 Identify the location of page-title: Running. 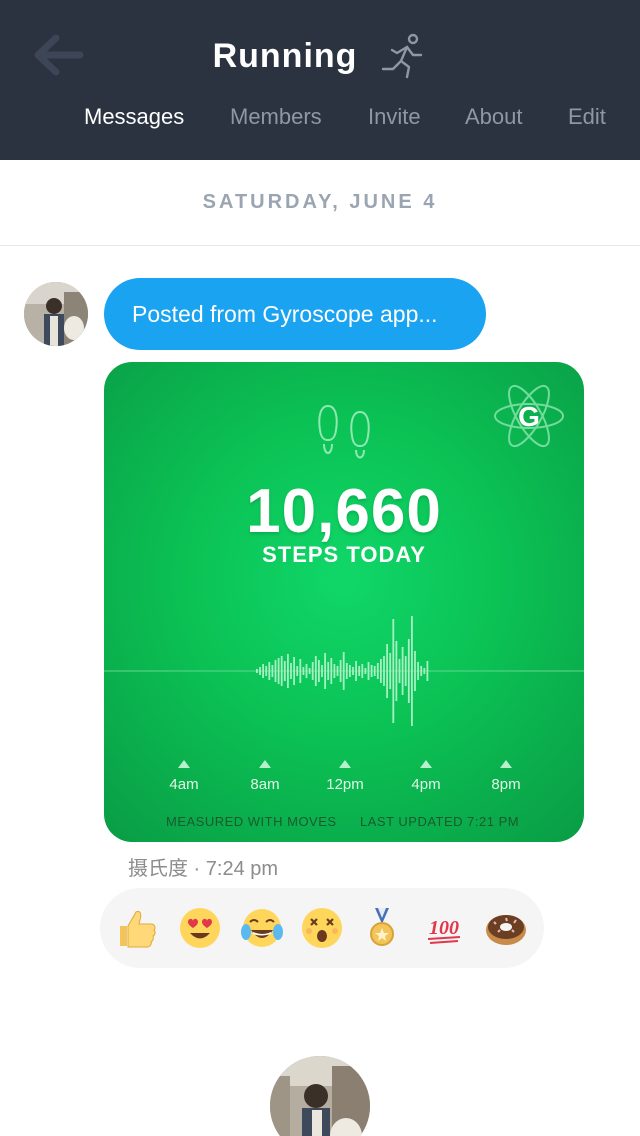
(285, 55).